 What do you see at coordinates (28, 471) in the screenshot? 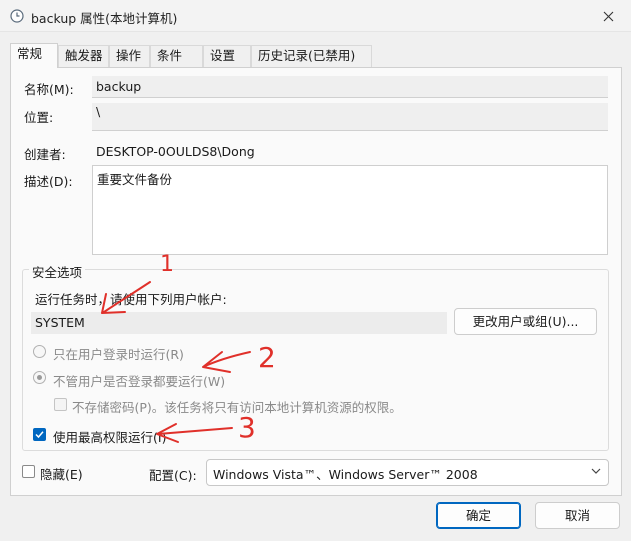
I see `hidden-checkbox` at bounding box center [28, 471].